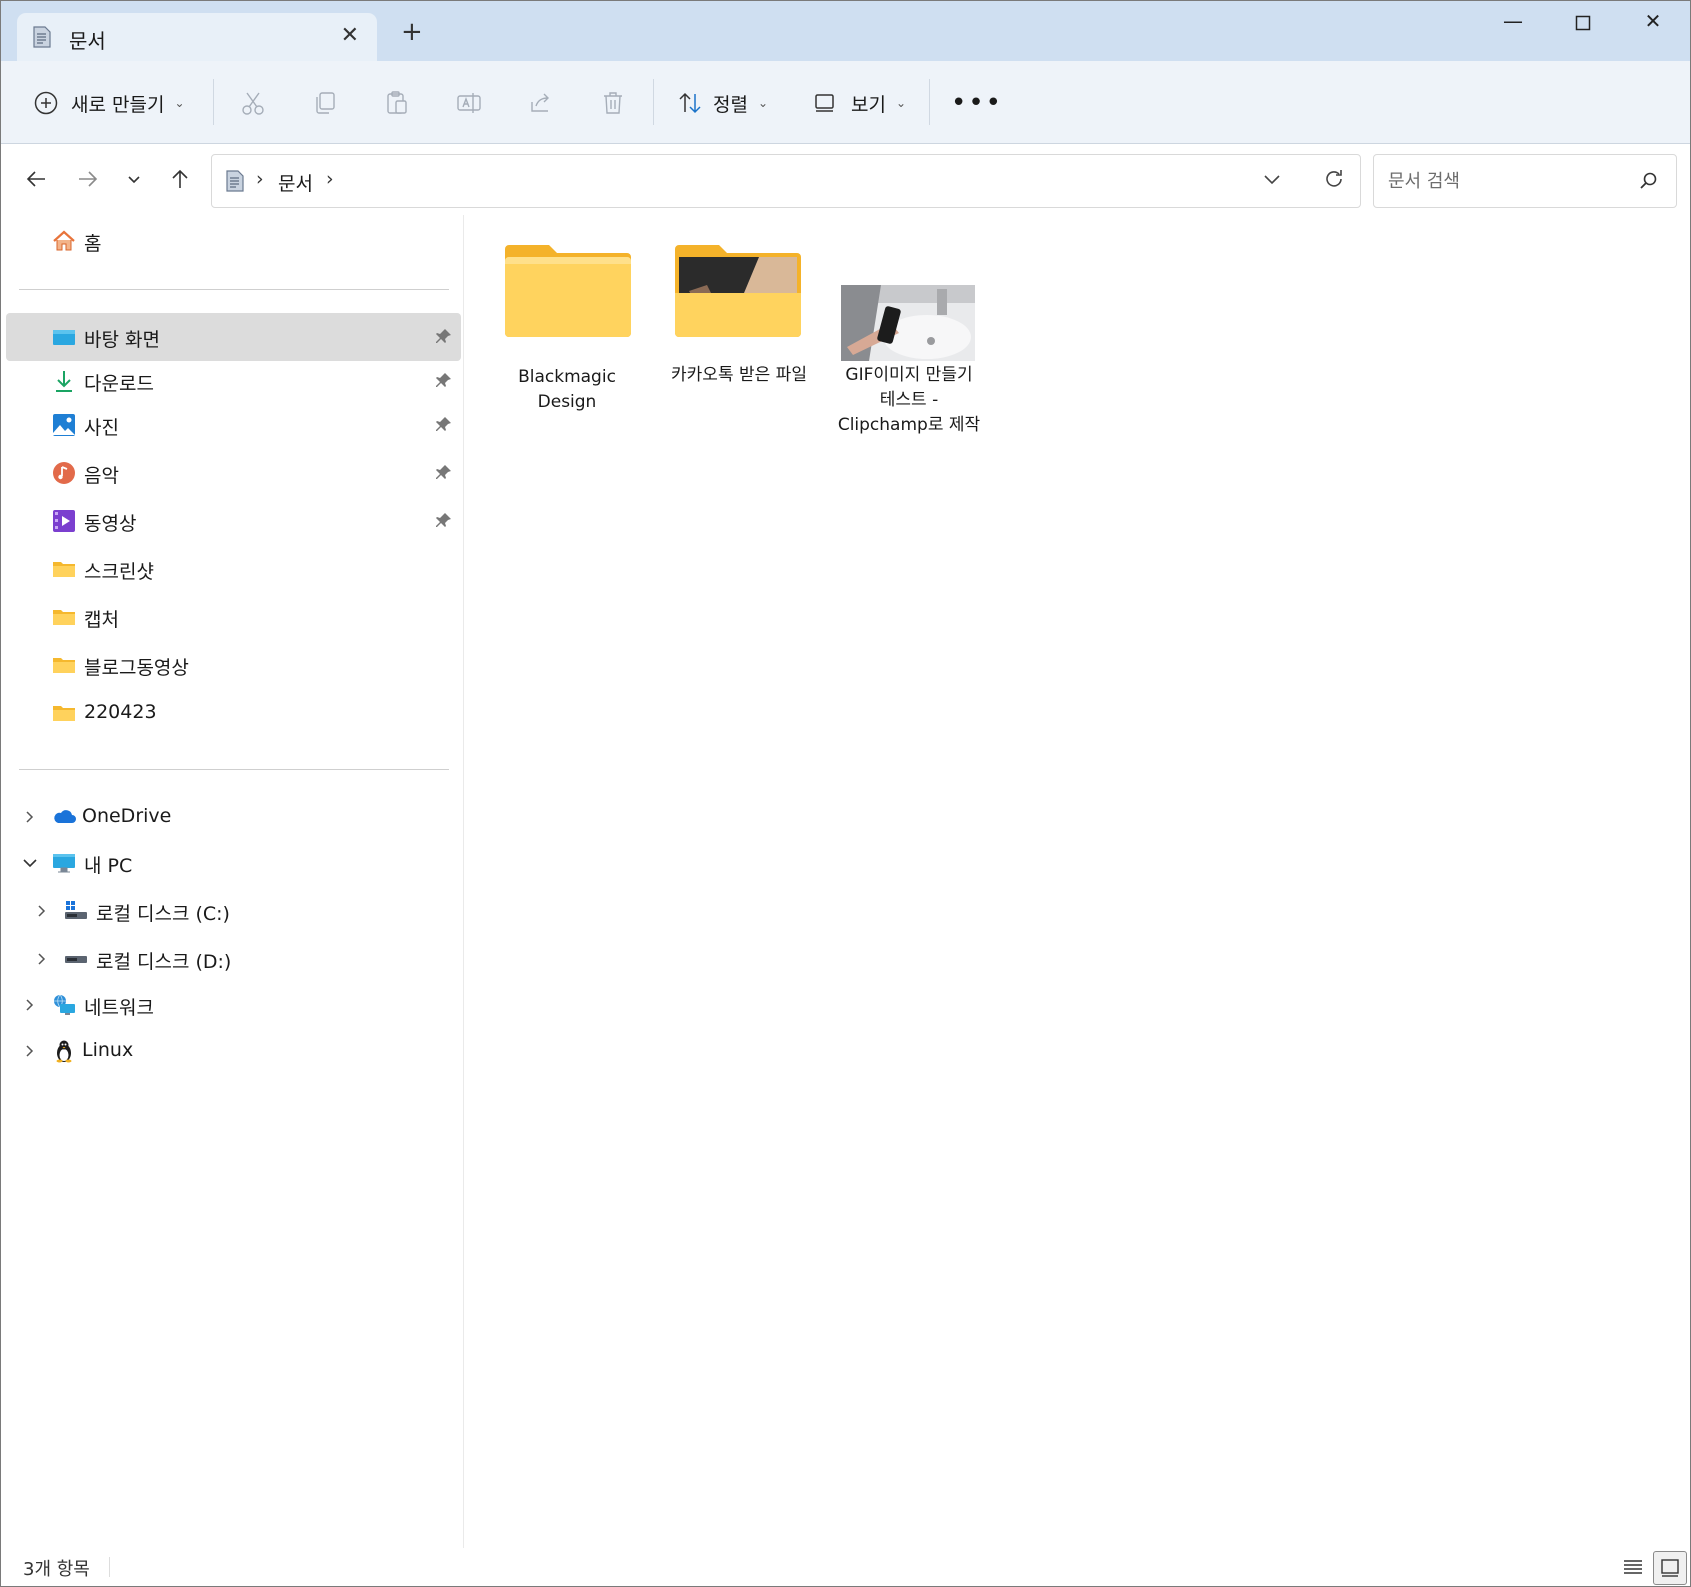 The image size is (1691, 1587). Describe the element at coordinates (122, 340) in the screenshot. I see `sidebar-item-label: 바탕 화면` at that location.